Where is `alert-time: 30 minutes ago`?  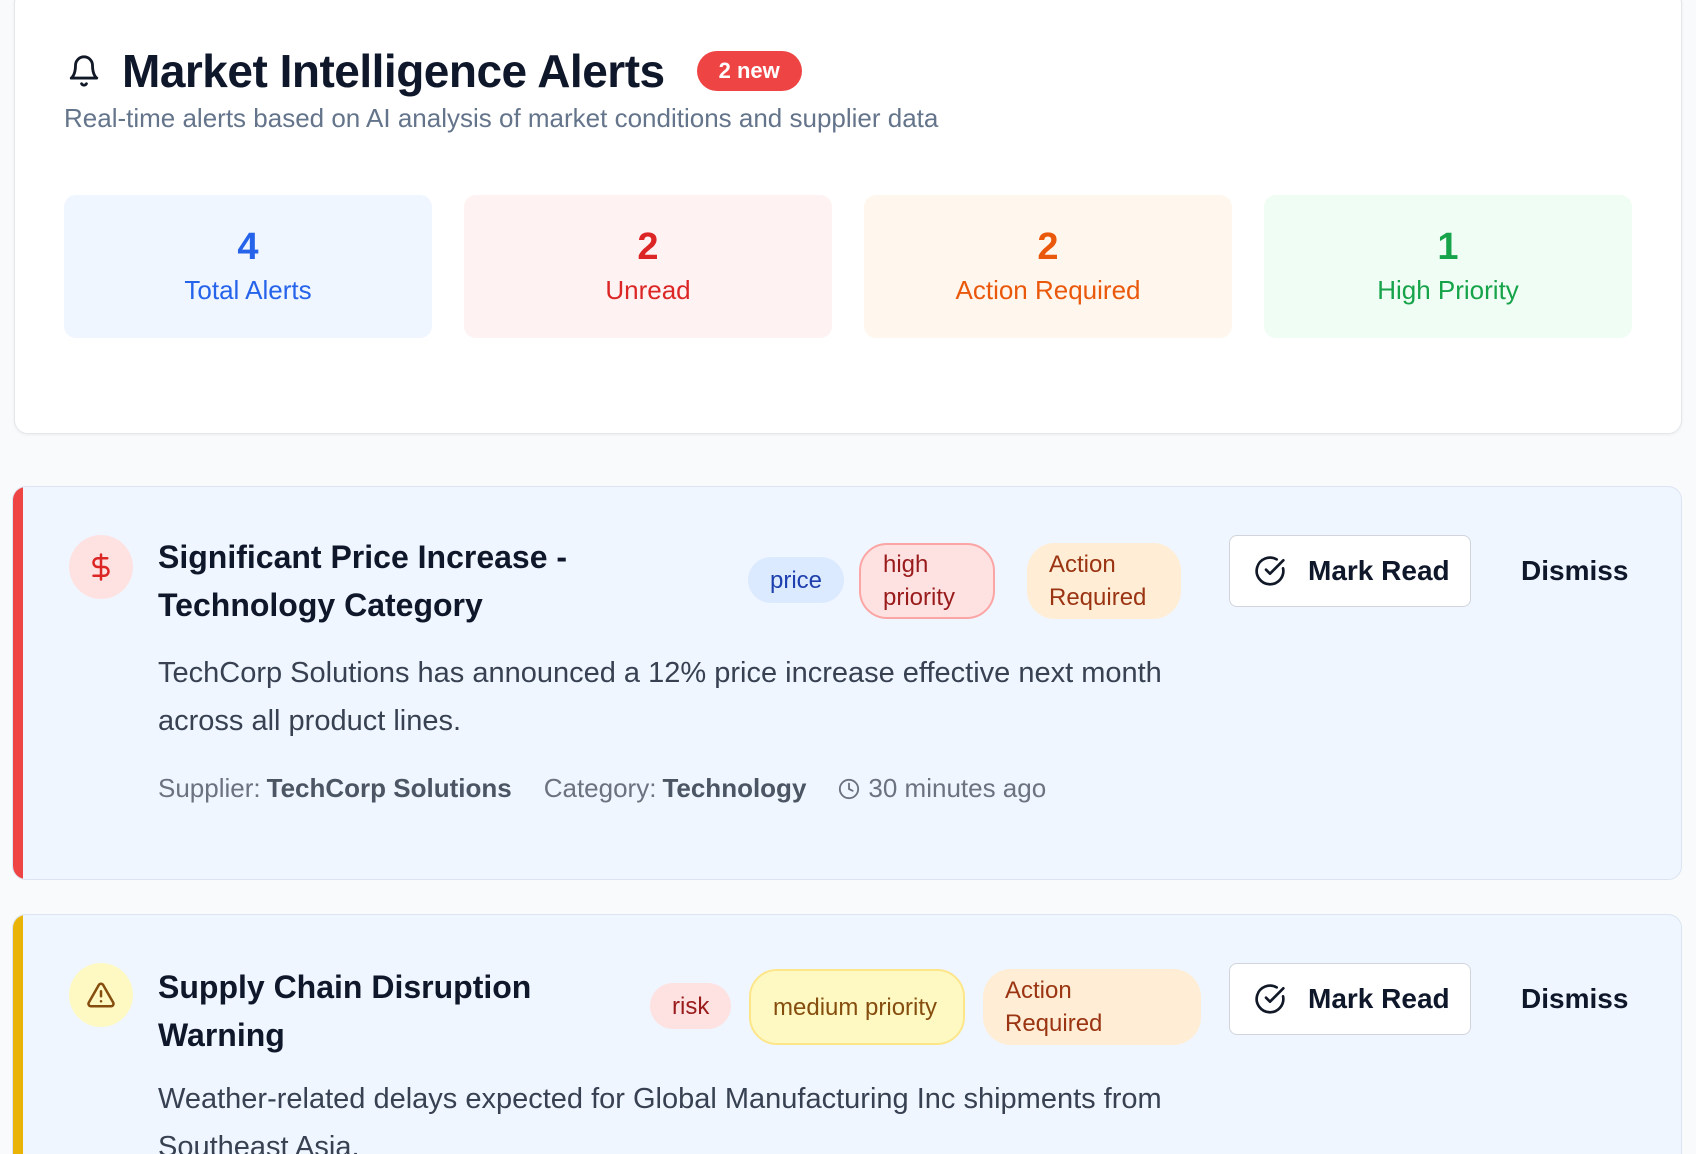
alert-time: 30 minutes ago is located at coordinates (942, 788).